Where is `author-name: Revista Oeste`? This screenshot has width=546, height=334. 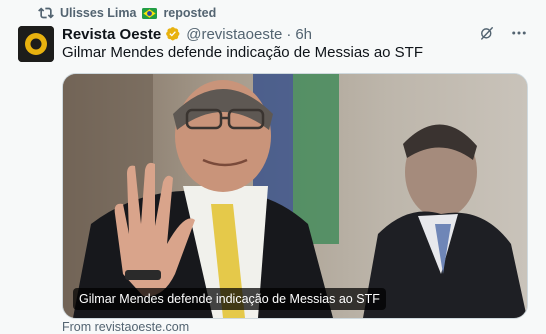 author-name: Revista Oeste is located at coordinates (111, 34).